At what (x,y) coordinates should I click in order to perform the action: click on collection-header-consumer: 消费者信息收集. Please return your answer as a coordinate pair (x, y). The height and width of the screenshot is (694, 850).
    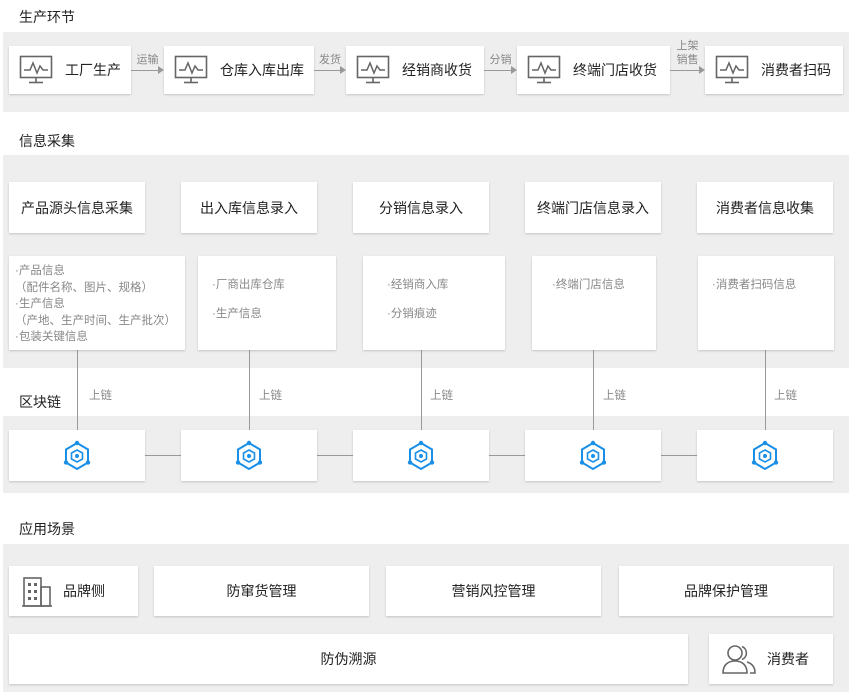
    Looking at the image, I should click on (765, 207).